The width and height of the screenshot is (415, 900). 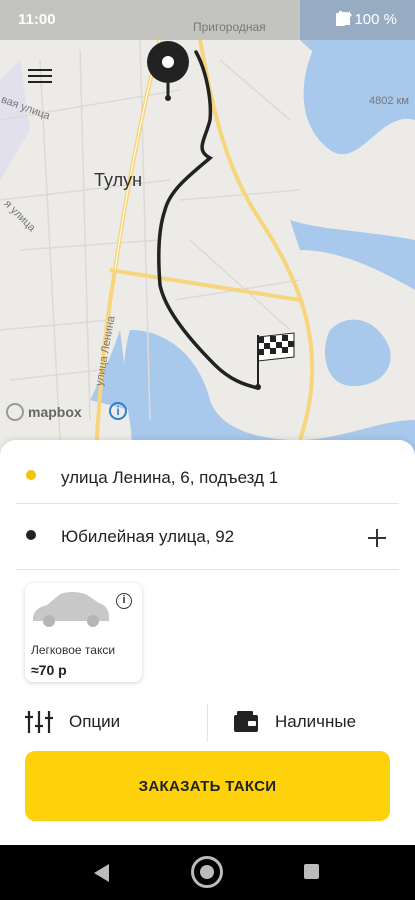 I want to click on mapbox-logo: mapbox, so click(x=44, y=412).